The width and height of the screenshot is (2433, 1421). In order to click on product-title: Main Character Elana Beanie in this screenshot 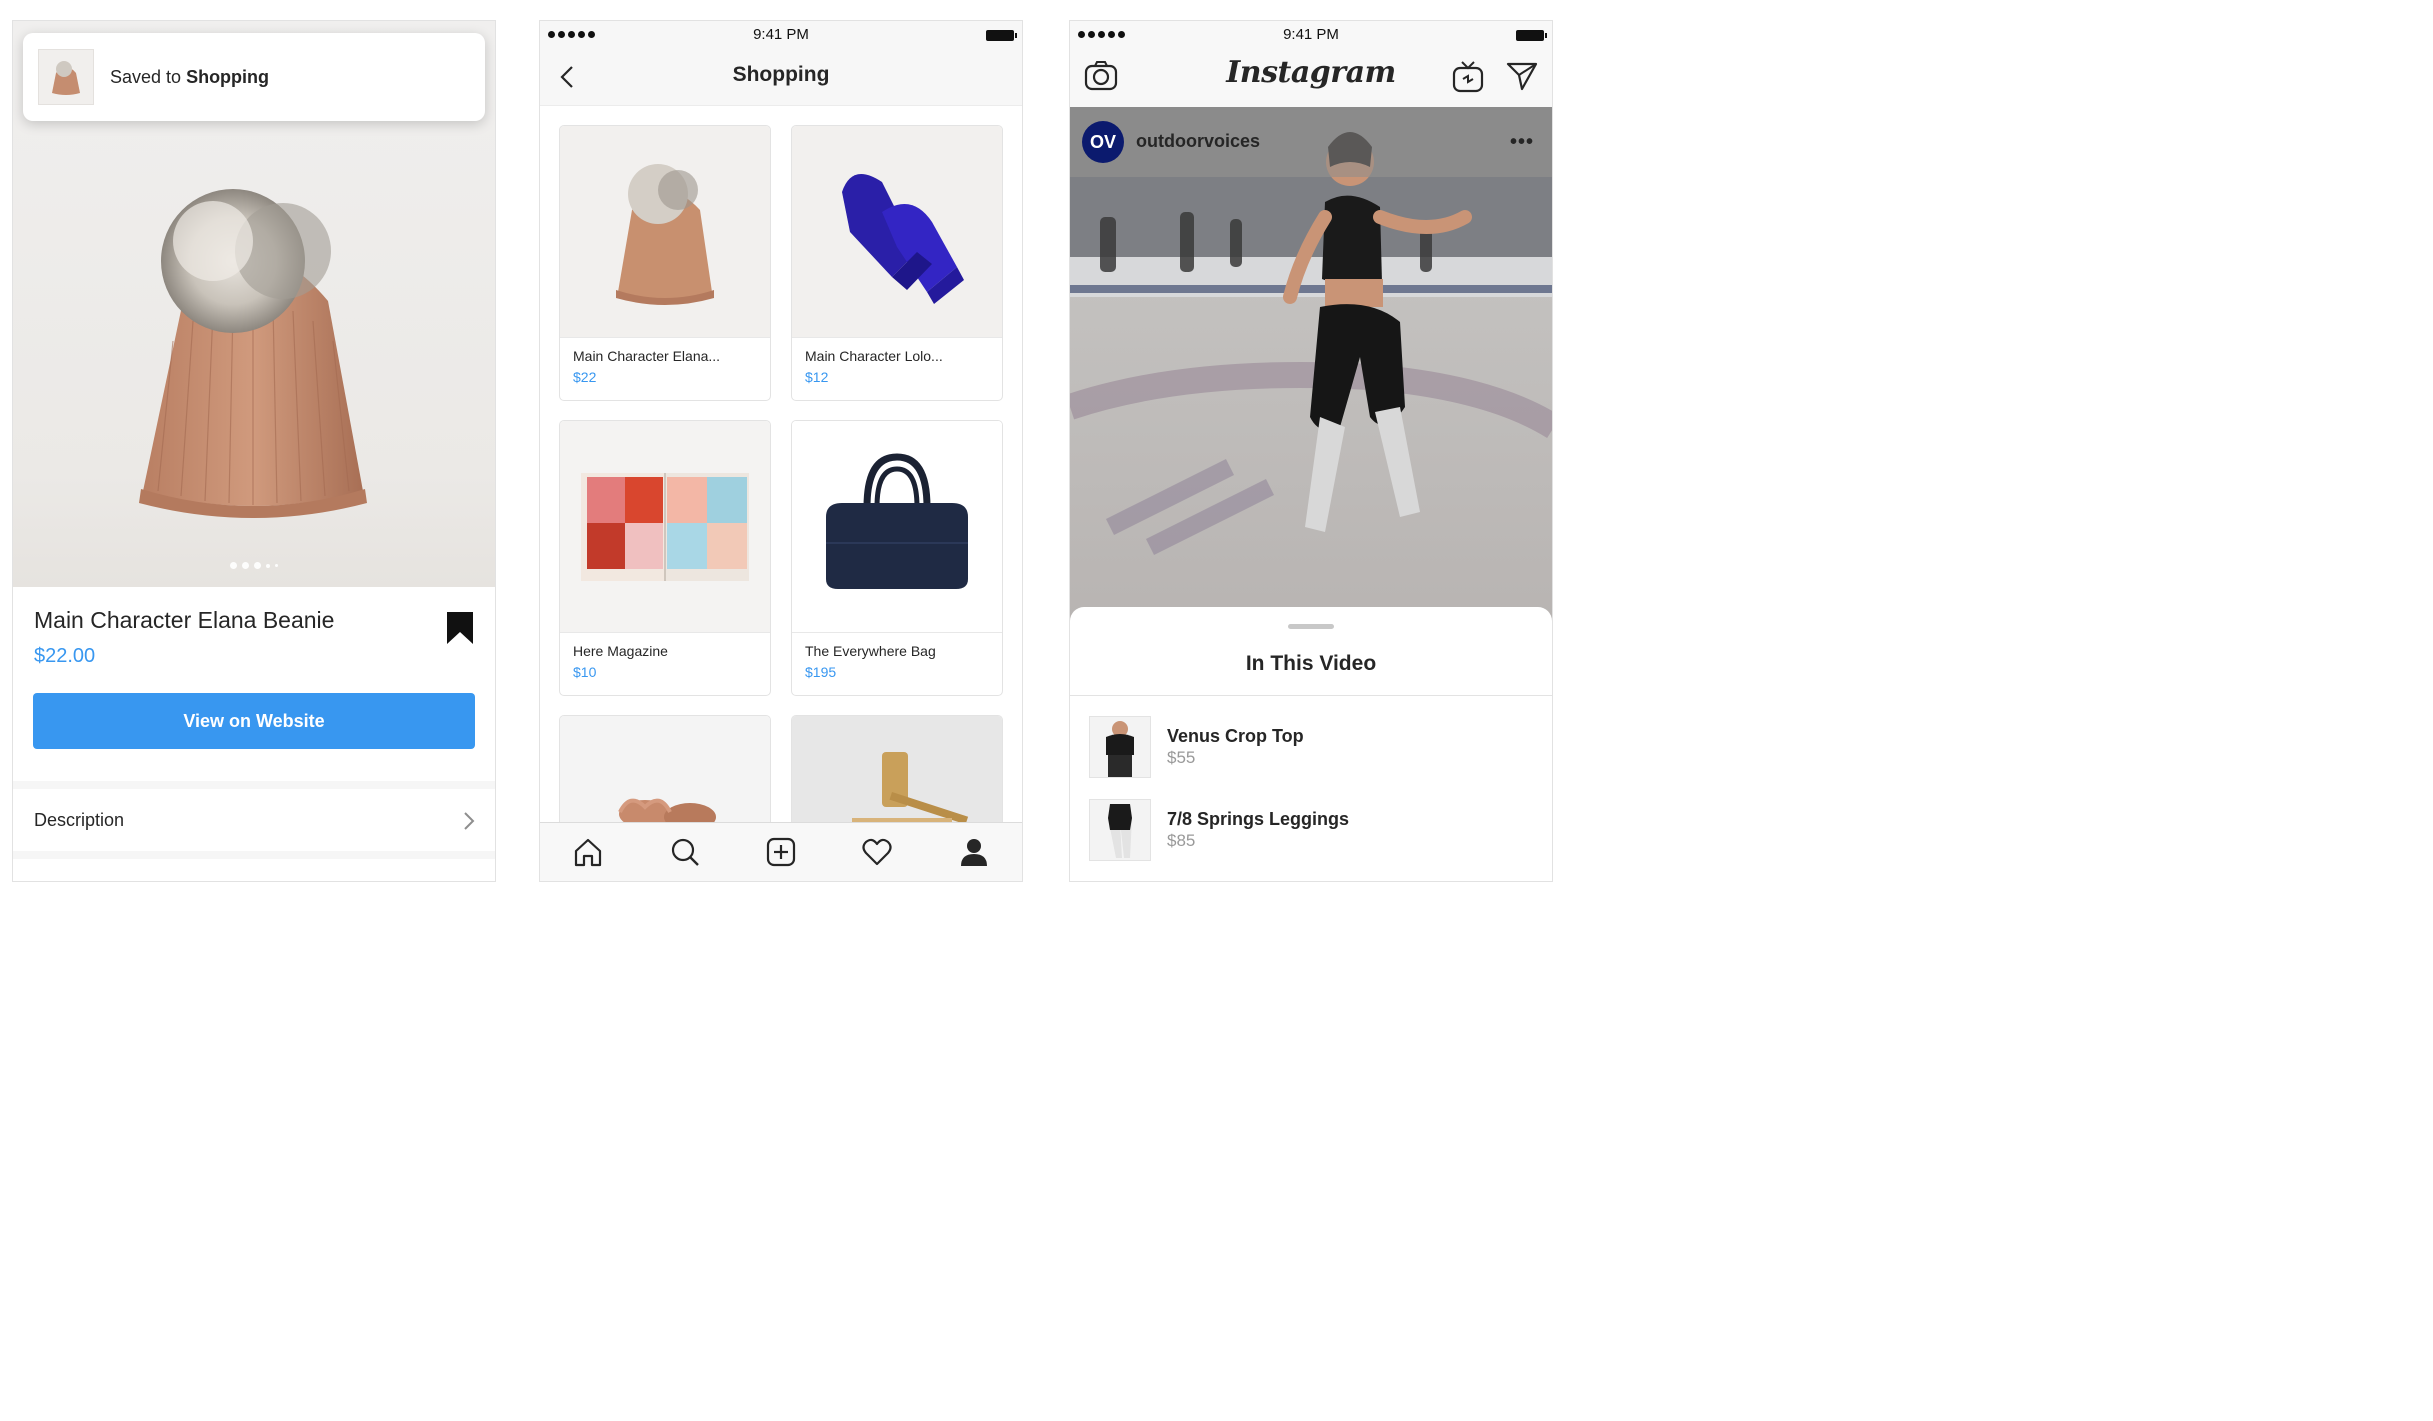, I will do `click(184, 620)`.